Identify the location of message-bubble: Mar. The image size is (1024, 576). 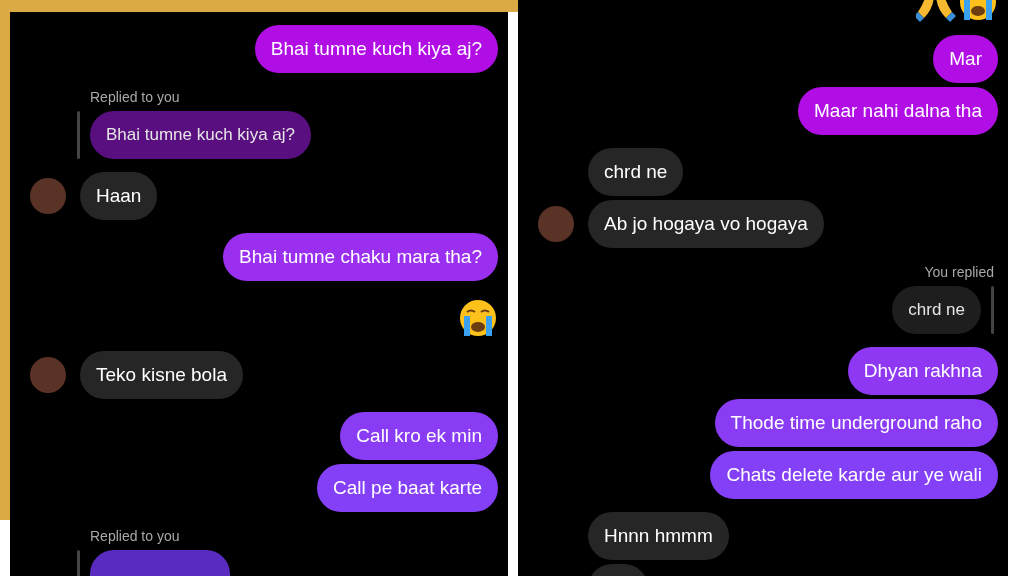
(965, 59).